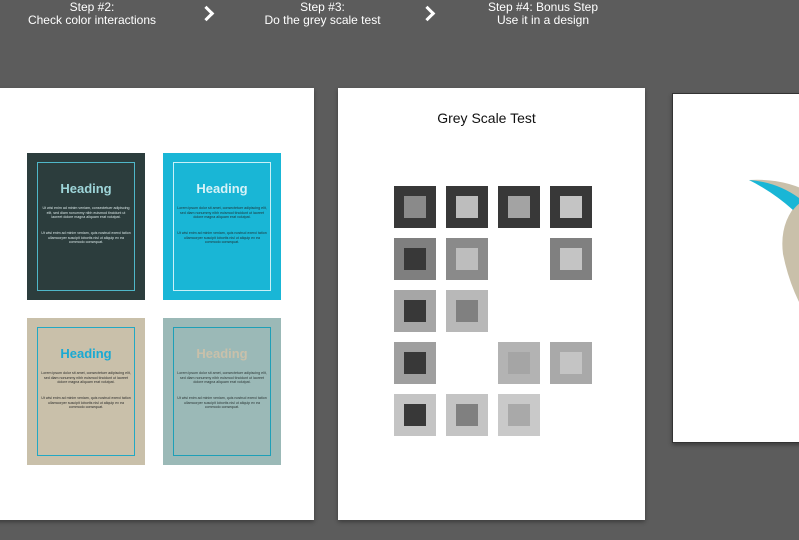 This screenshot has height=540, width=799. What do you see at coordinates (486, 118) in the screenshot?
I see `grey-scale-title: Grey Scale Test` at bounding box center [486, 118].